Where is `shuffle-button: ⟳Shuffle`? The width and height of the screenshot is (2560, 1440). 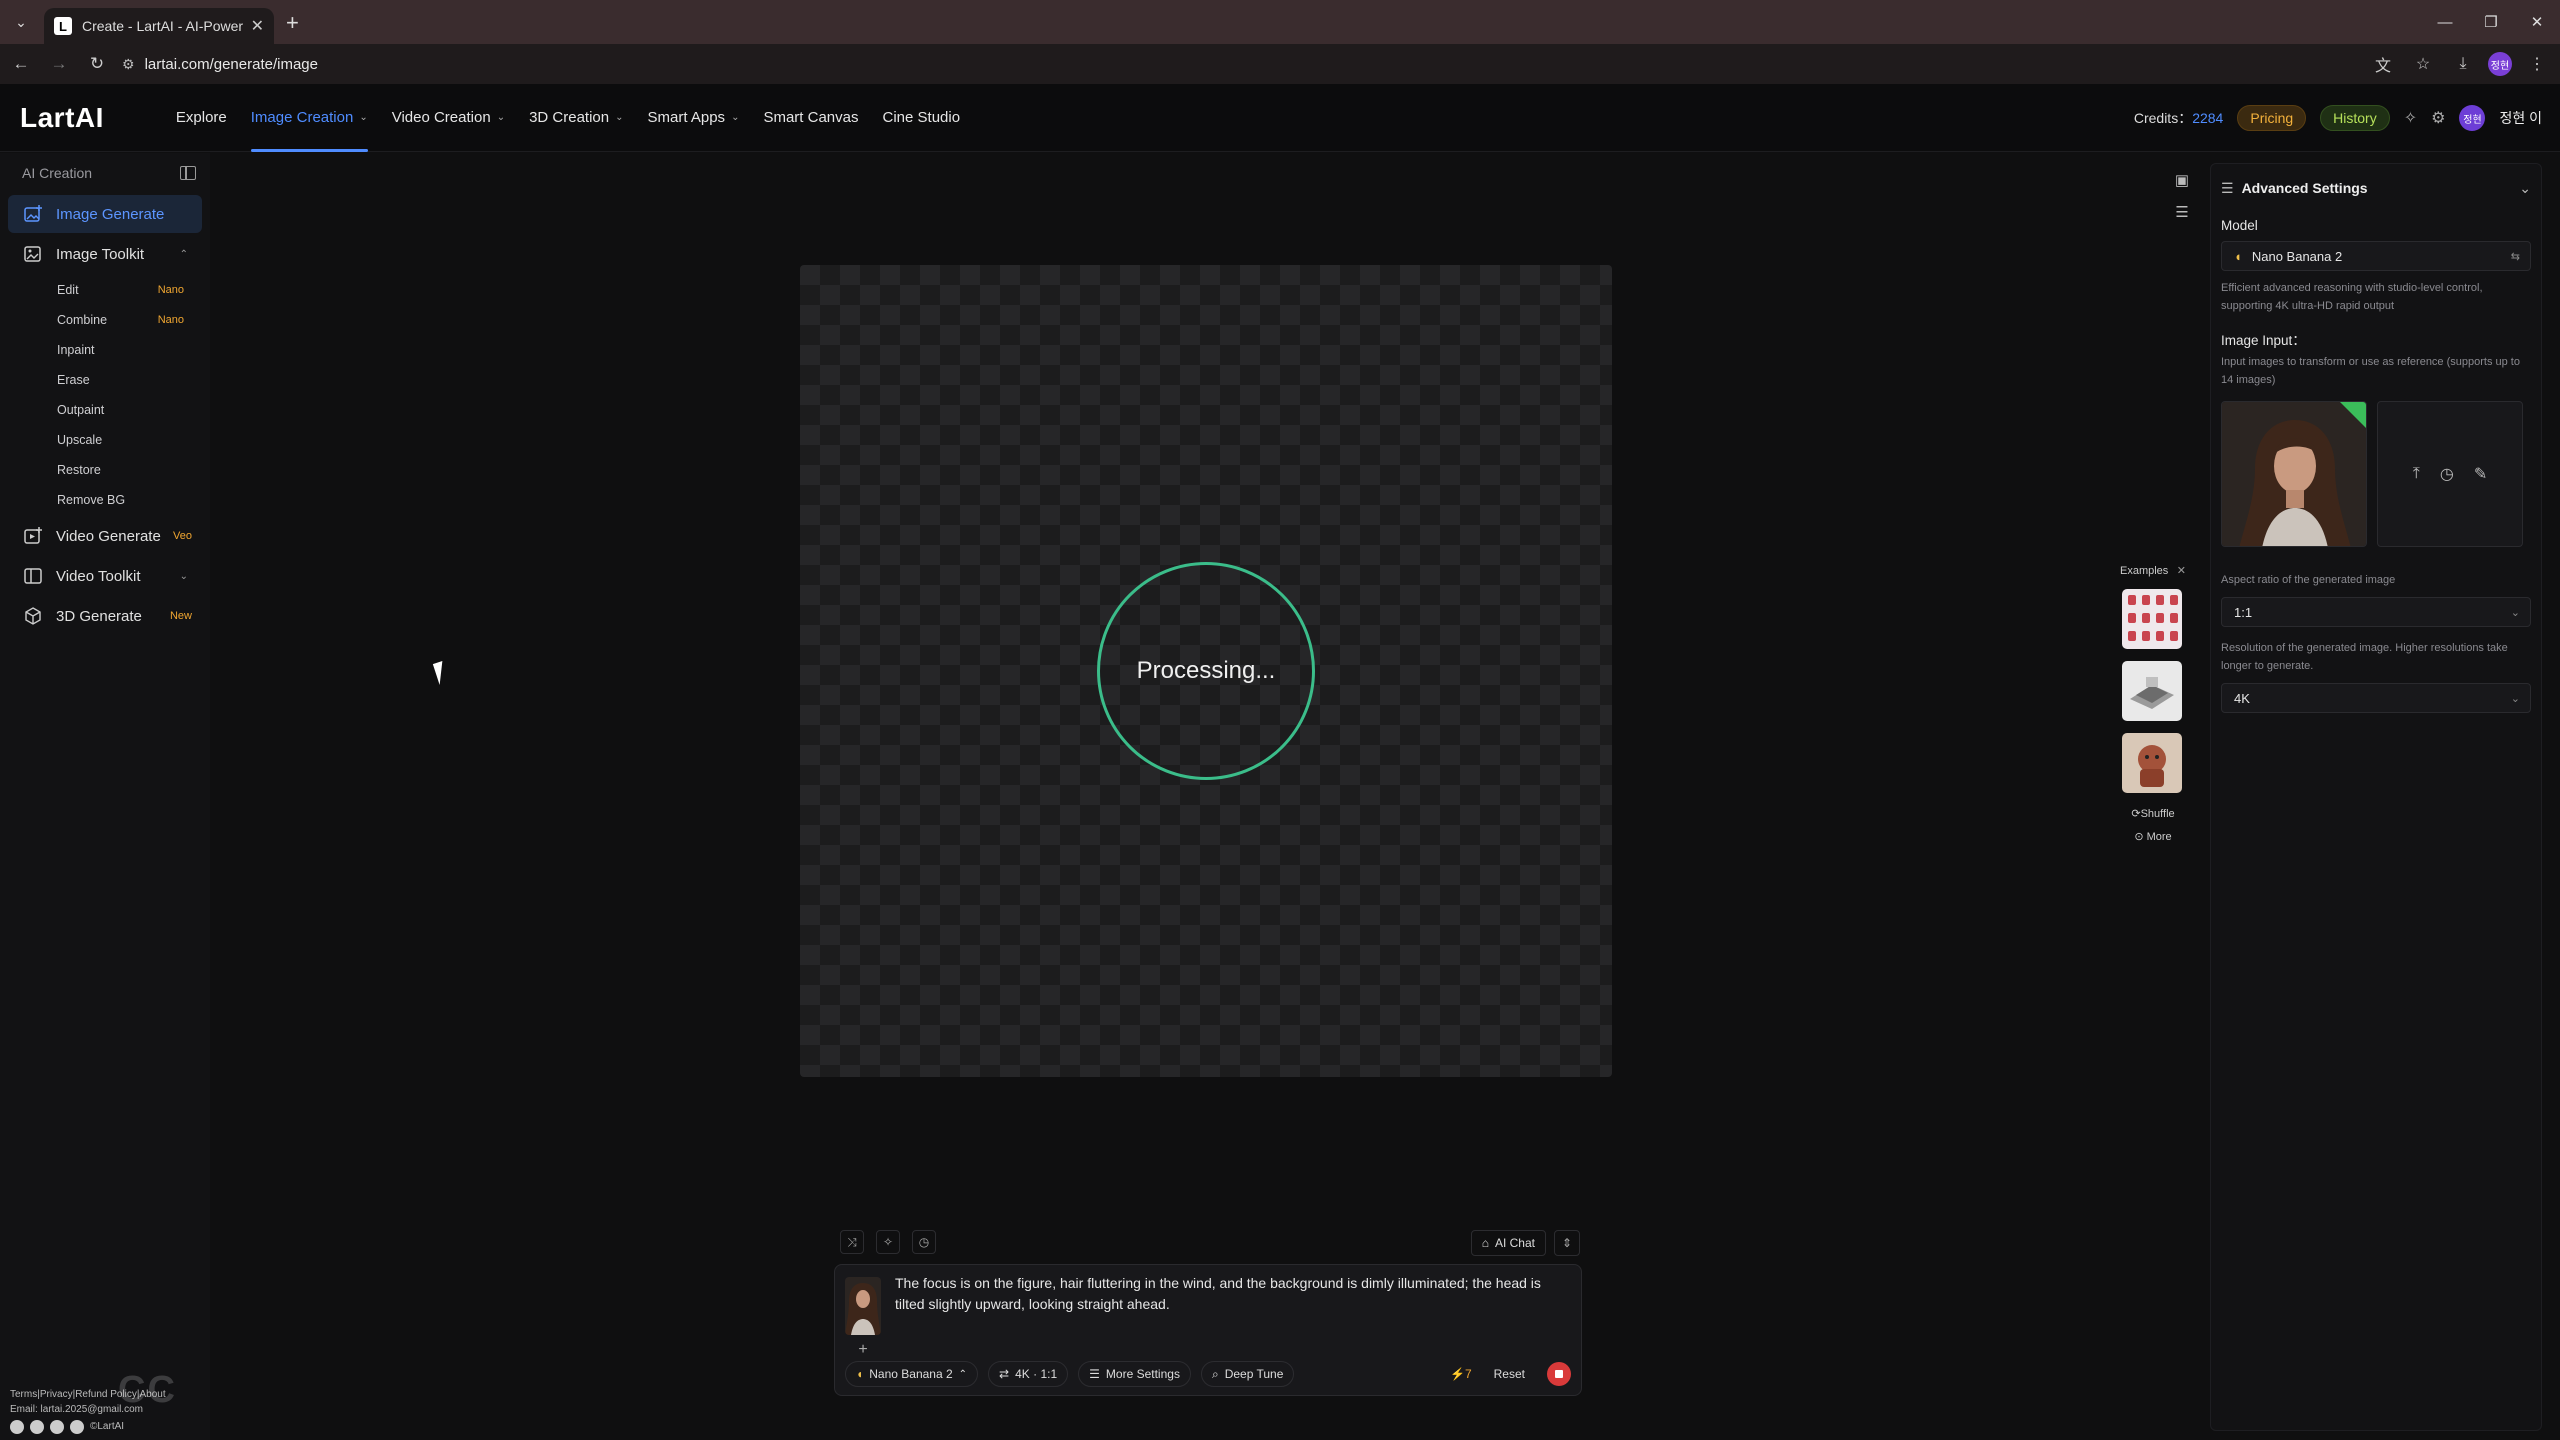 shuffle-button: ⟳Shuffle is located at coordinates (2153, 813).